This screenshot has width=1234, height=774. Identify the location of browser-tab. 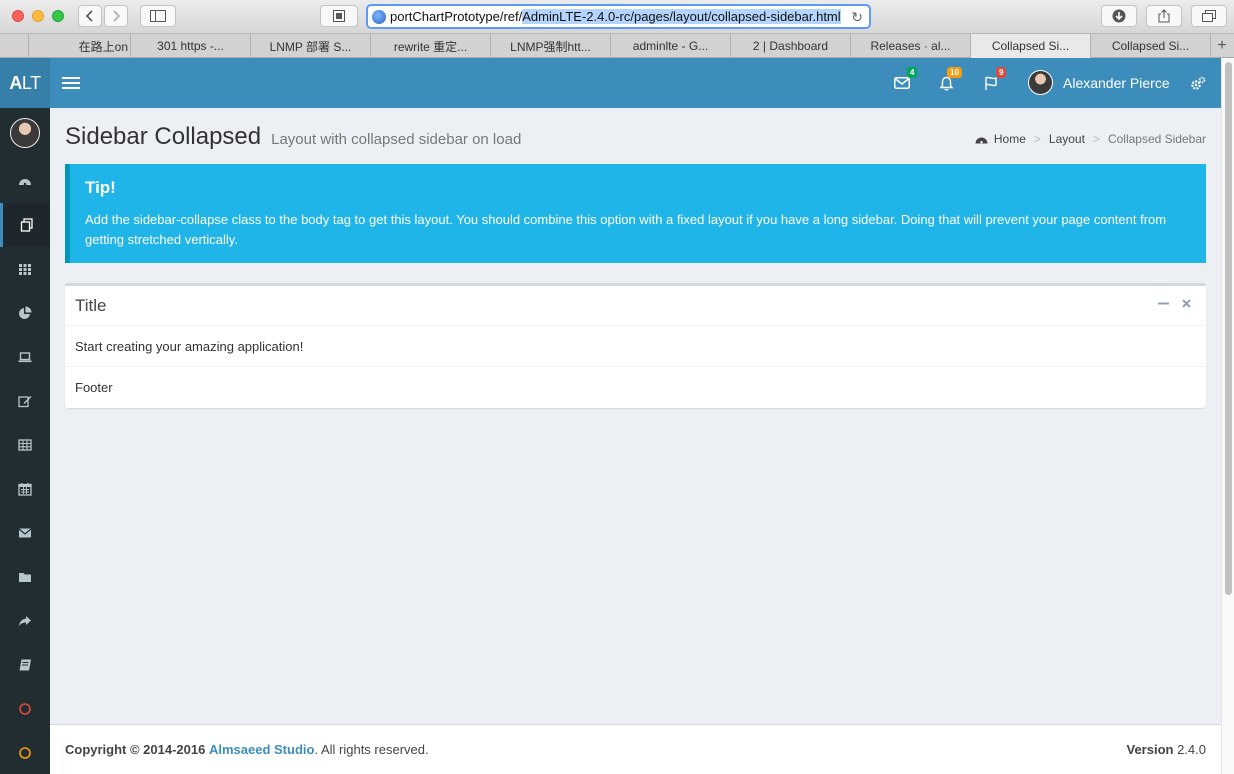
(14, 46).